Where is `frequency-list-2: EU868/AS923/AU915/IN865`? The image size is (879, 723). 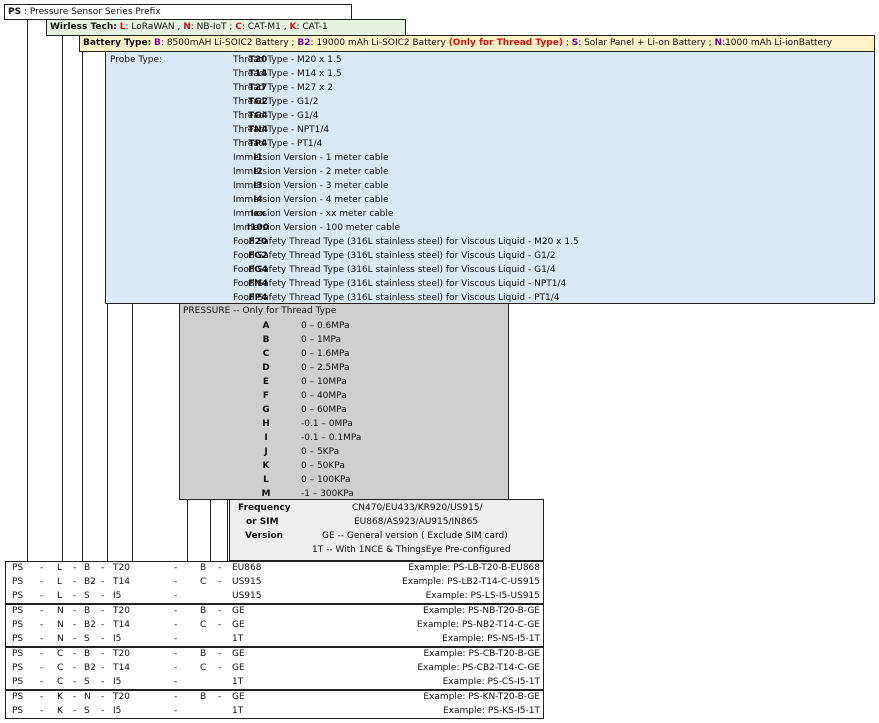 frequency-list-2: EU868/AS923/AU915/IN865 is located at coordinates (416, 522).